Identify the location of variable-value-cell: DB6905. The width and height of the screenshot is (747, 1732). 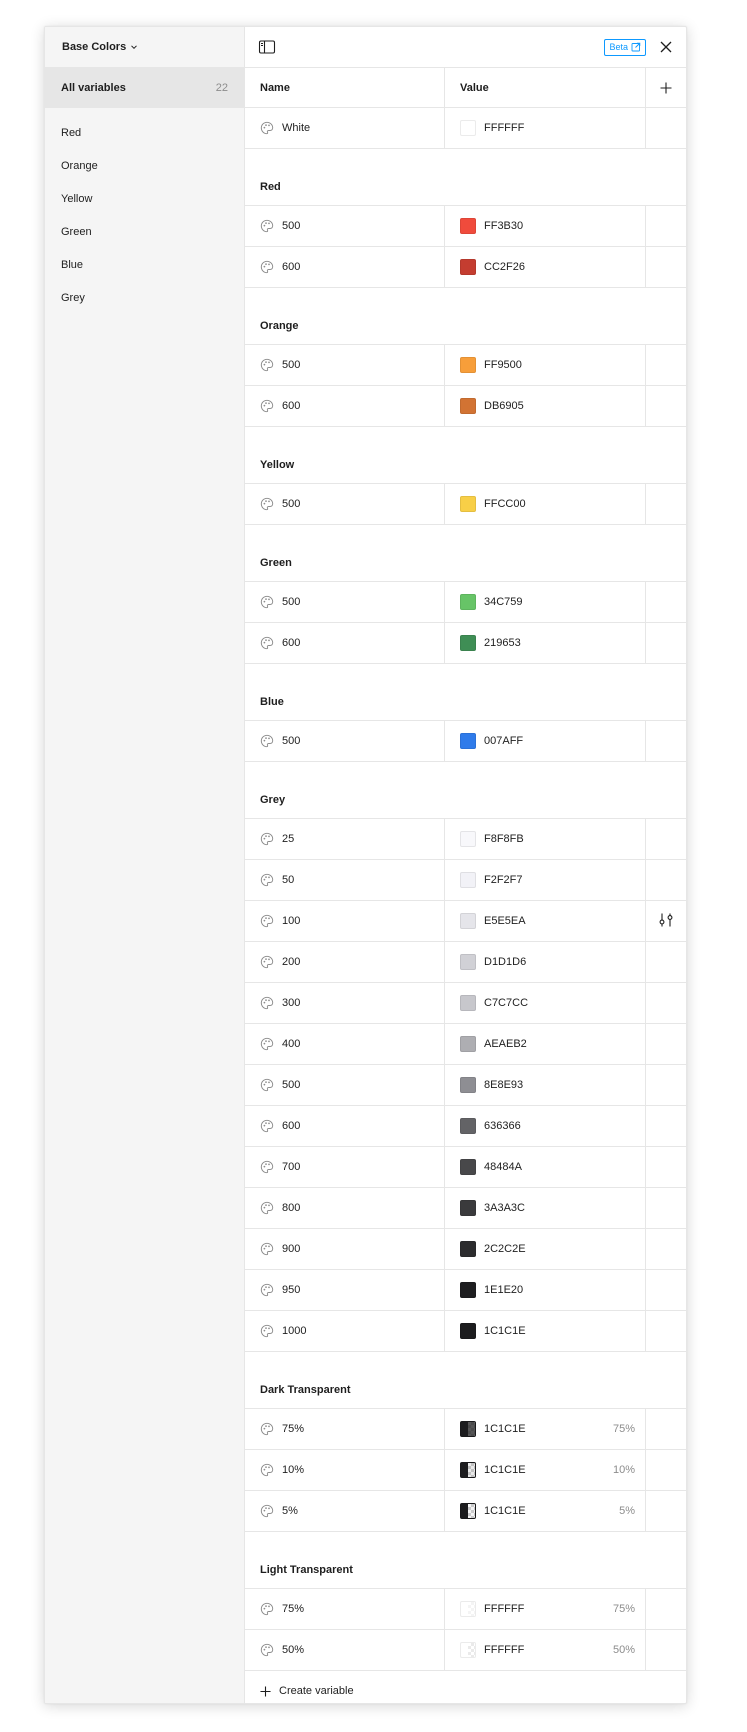
(545, 406).